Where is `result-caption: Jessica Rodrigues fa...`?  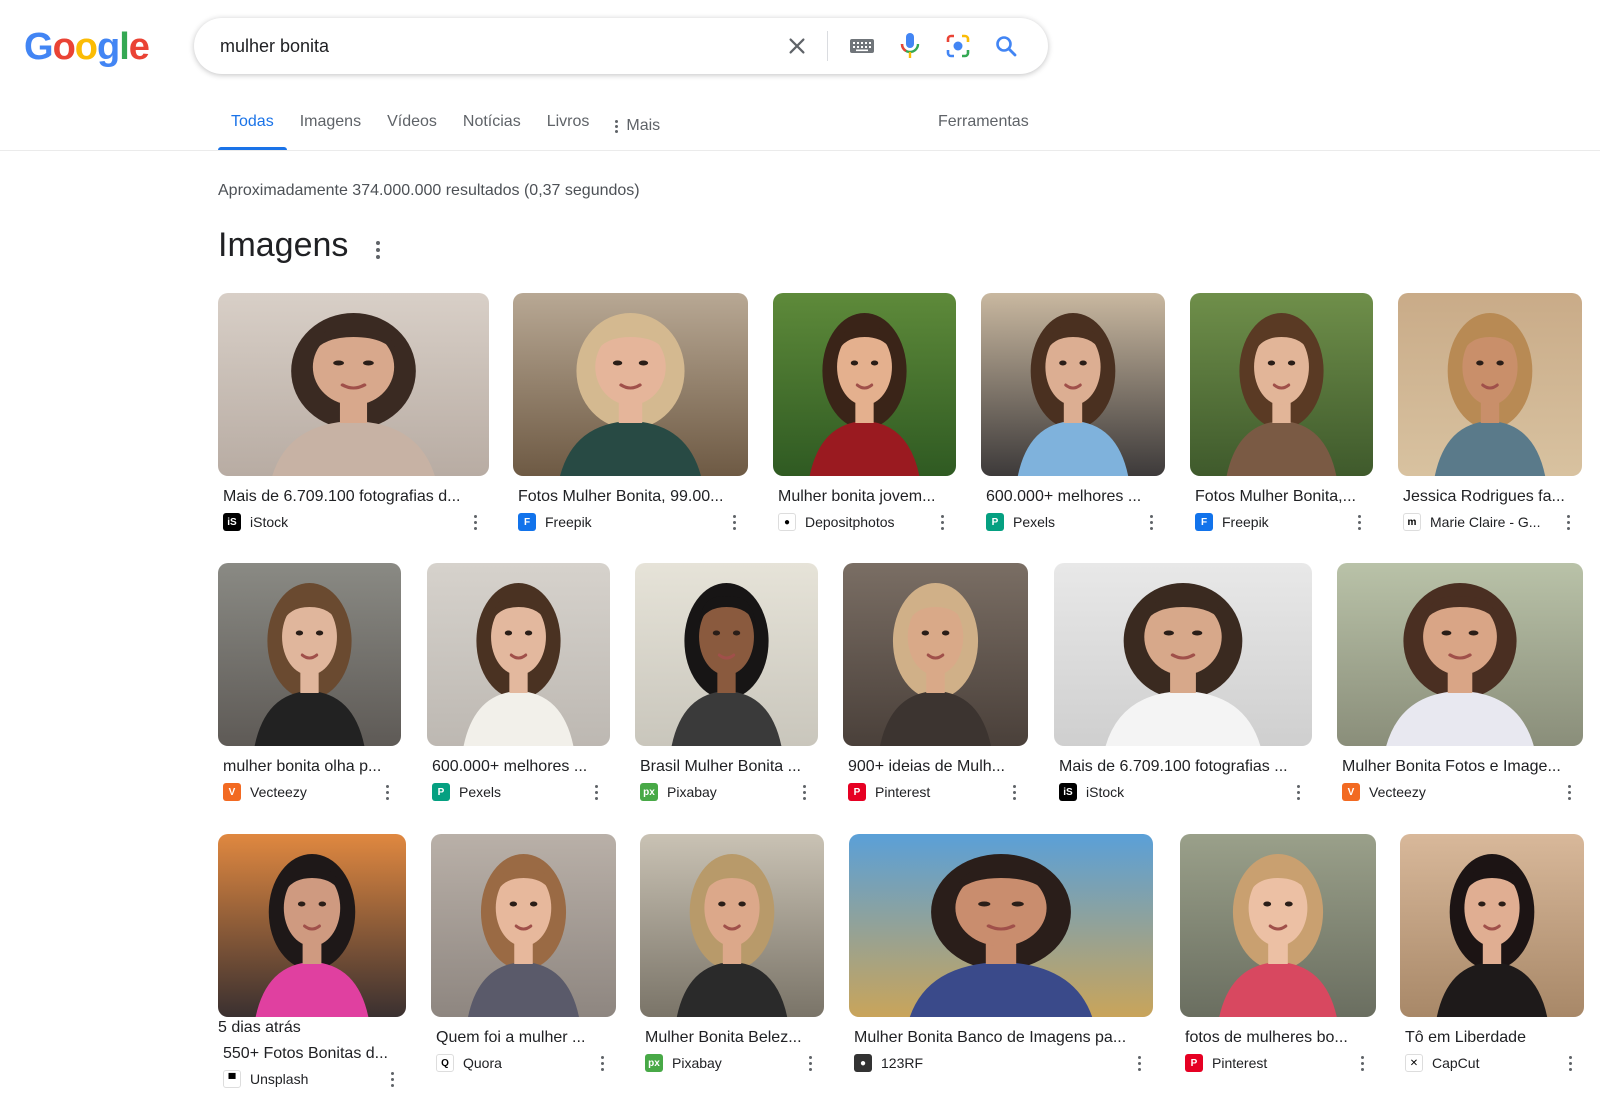 result-caption: Jessica Rodrigues fa... is located at coordinates (1492, 497).